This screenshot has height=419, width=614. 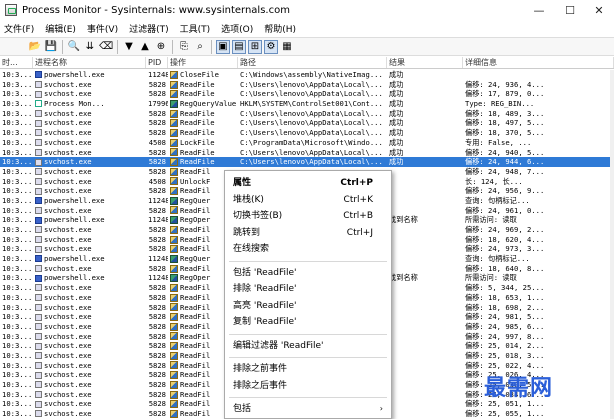 I want to click on menu-options: 选项(O), so click(x=237, y=28).